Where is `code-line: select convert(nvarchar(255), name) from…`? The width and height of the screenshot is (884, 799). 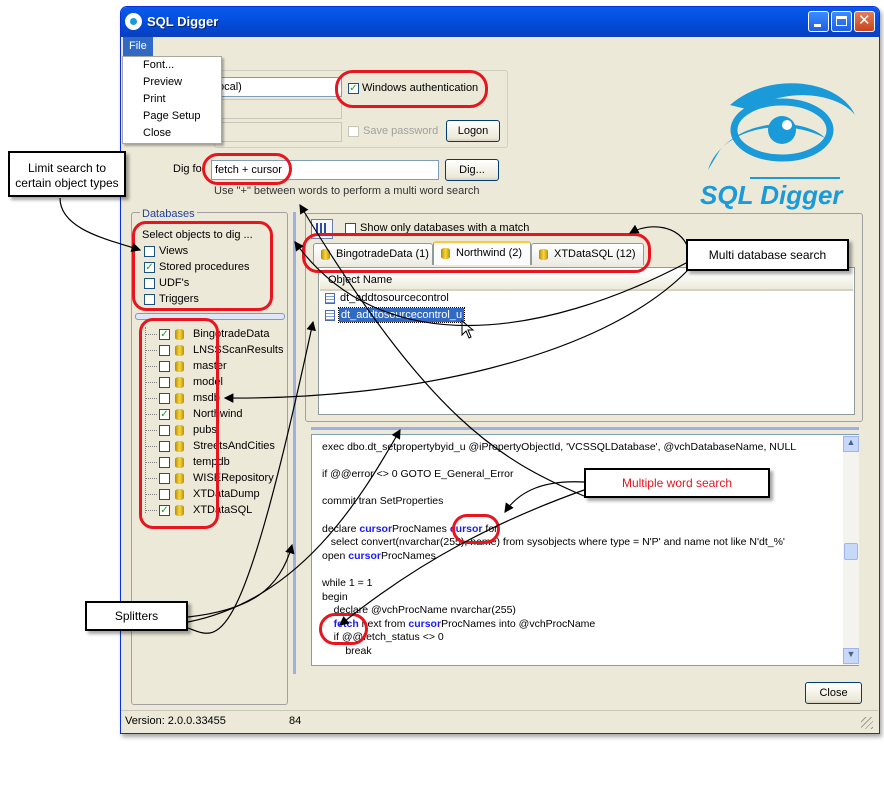
code-line: select convert(nvarchar(255), name) from… is located at coordinates (553, 542).